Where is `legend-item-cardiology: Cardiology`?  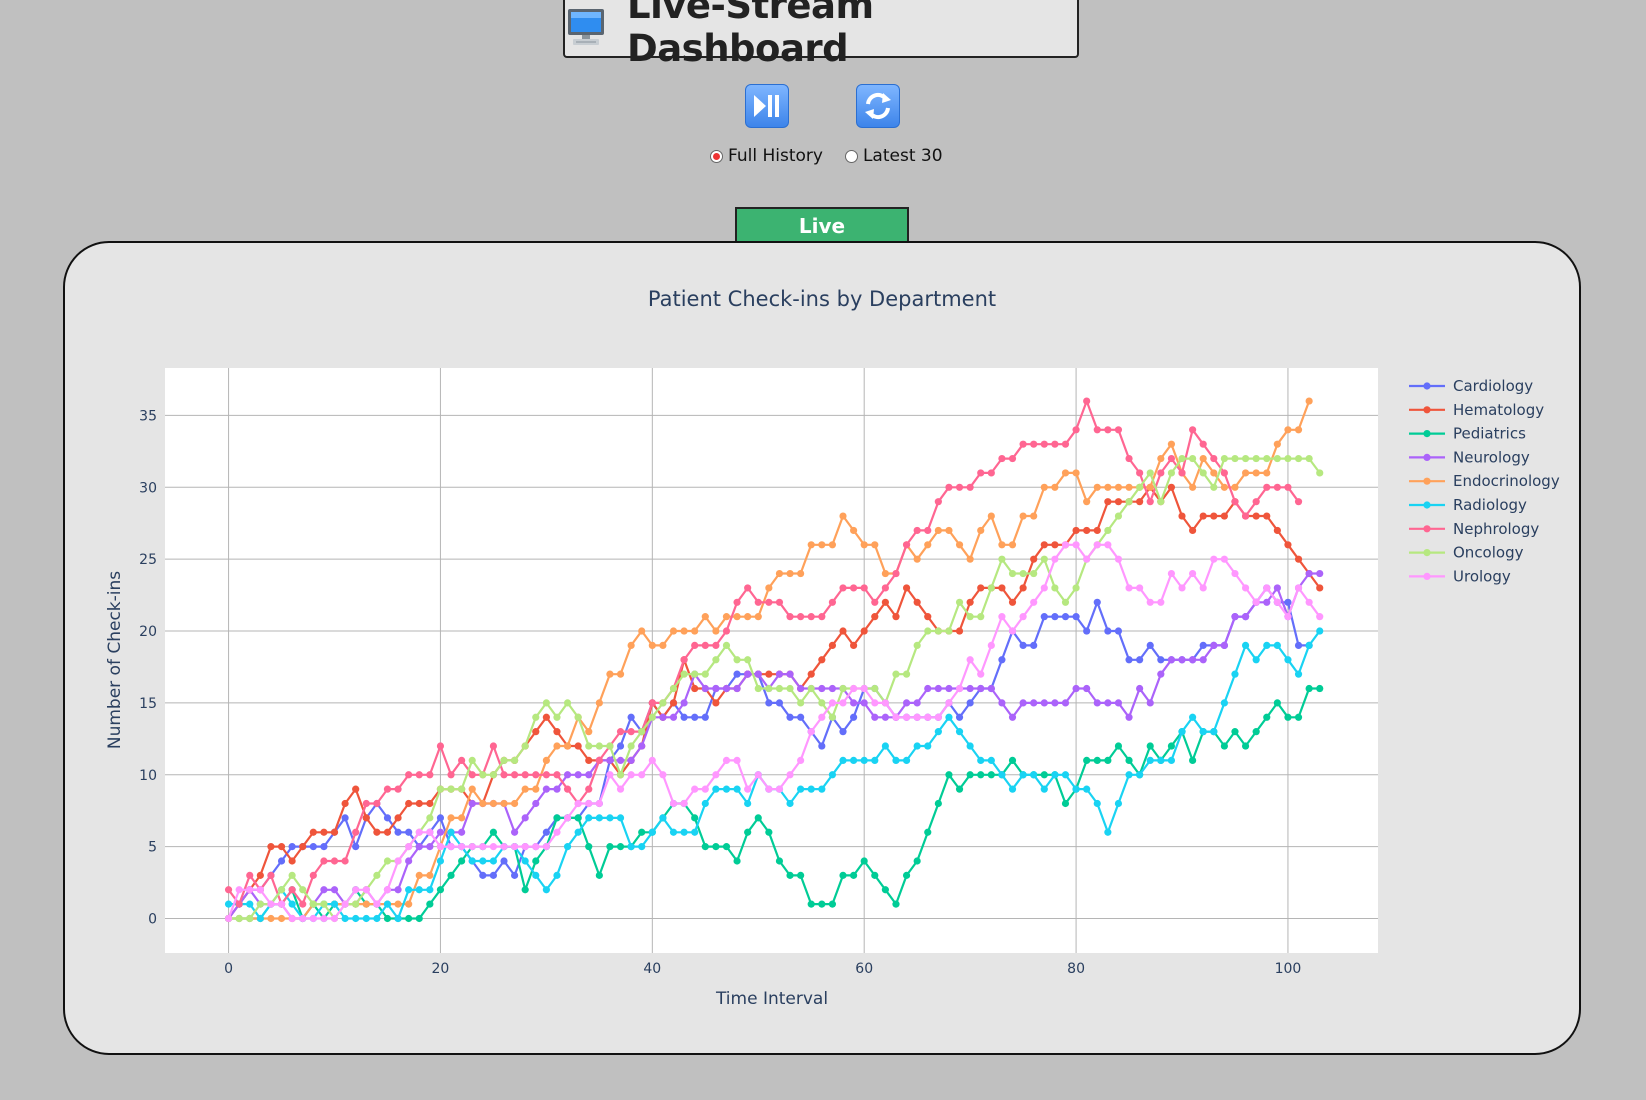 legend-item-cardiology: Cardiology is located at coordinates (1471, 386).